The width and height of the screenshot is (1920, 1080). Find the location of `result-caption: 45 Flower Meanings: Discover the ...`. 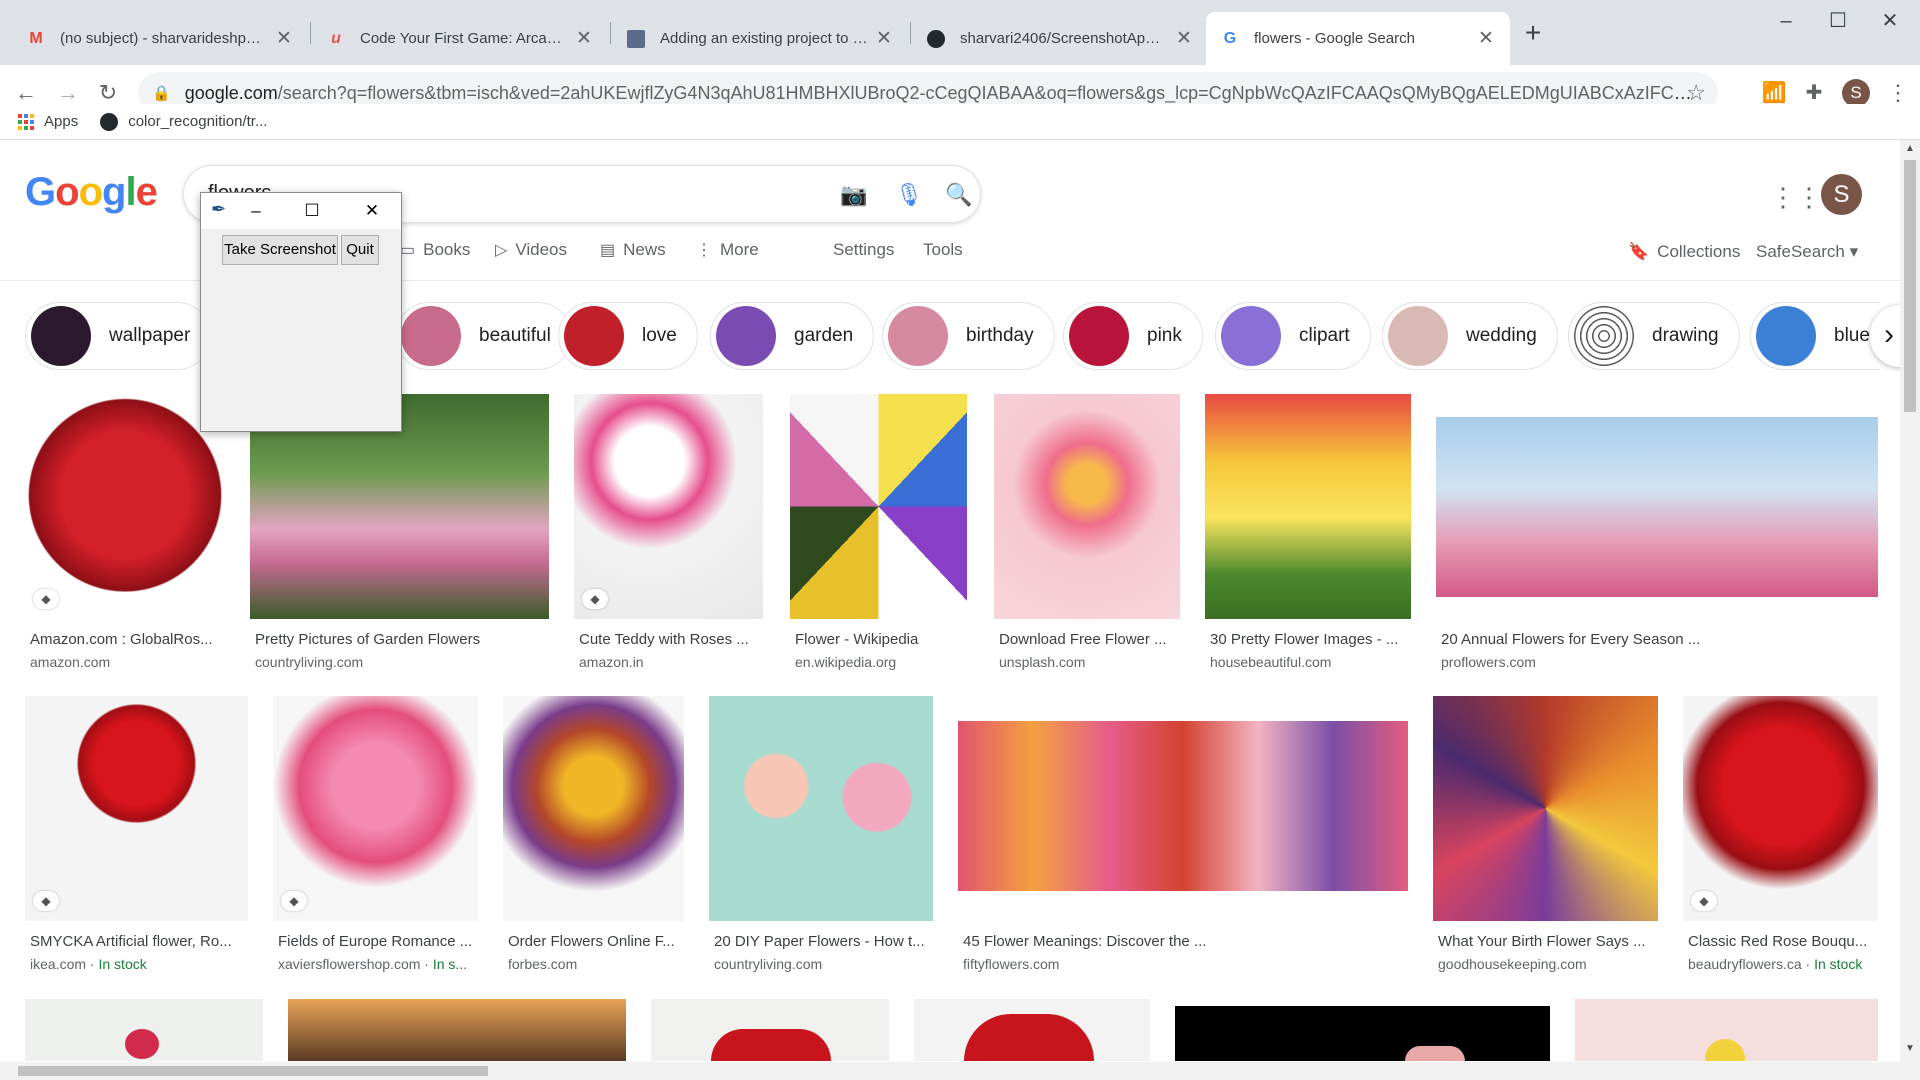

result-caption: 45 Flower Meanings: Discover the ... is located at coordinates (1183, 941).